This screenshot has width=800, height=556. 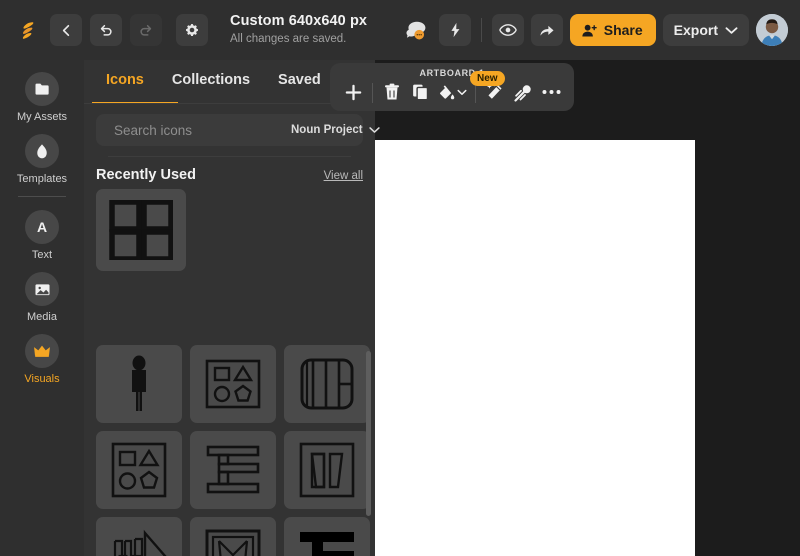 What do you see at coordinates (612, 30) in the screenshot?
I see `share-button: Share` at bounding box center [612, 30].